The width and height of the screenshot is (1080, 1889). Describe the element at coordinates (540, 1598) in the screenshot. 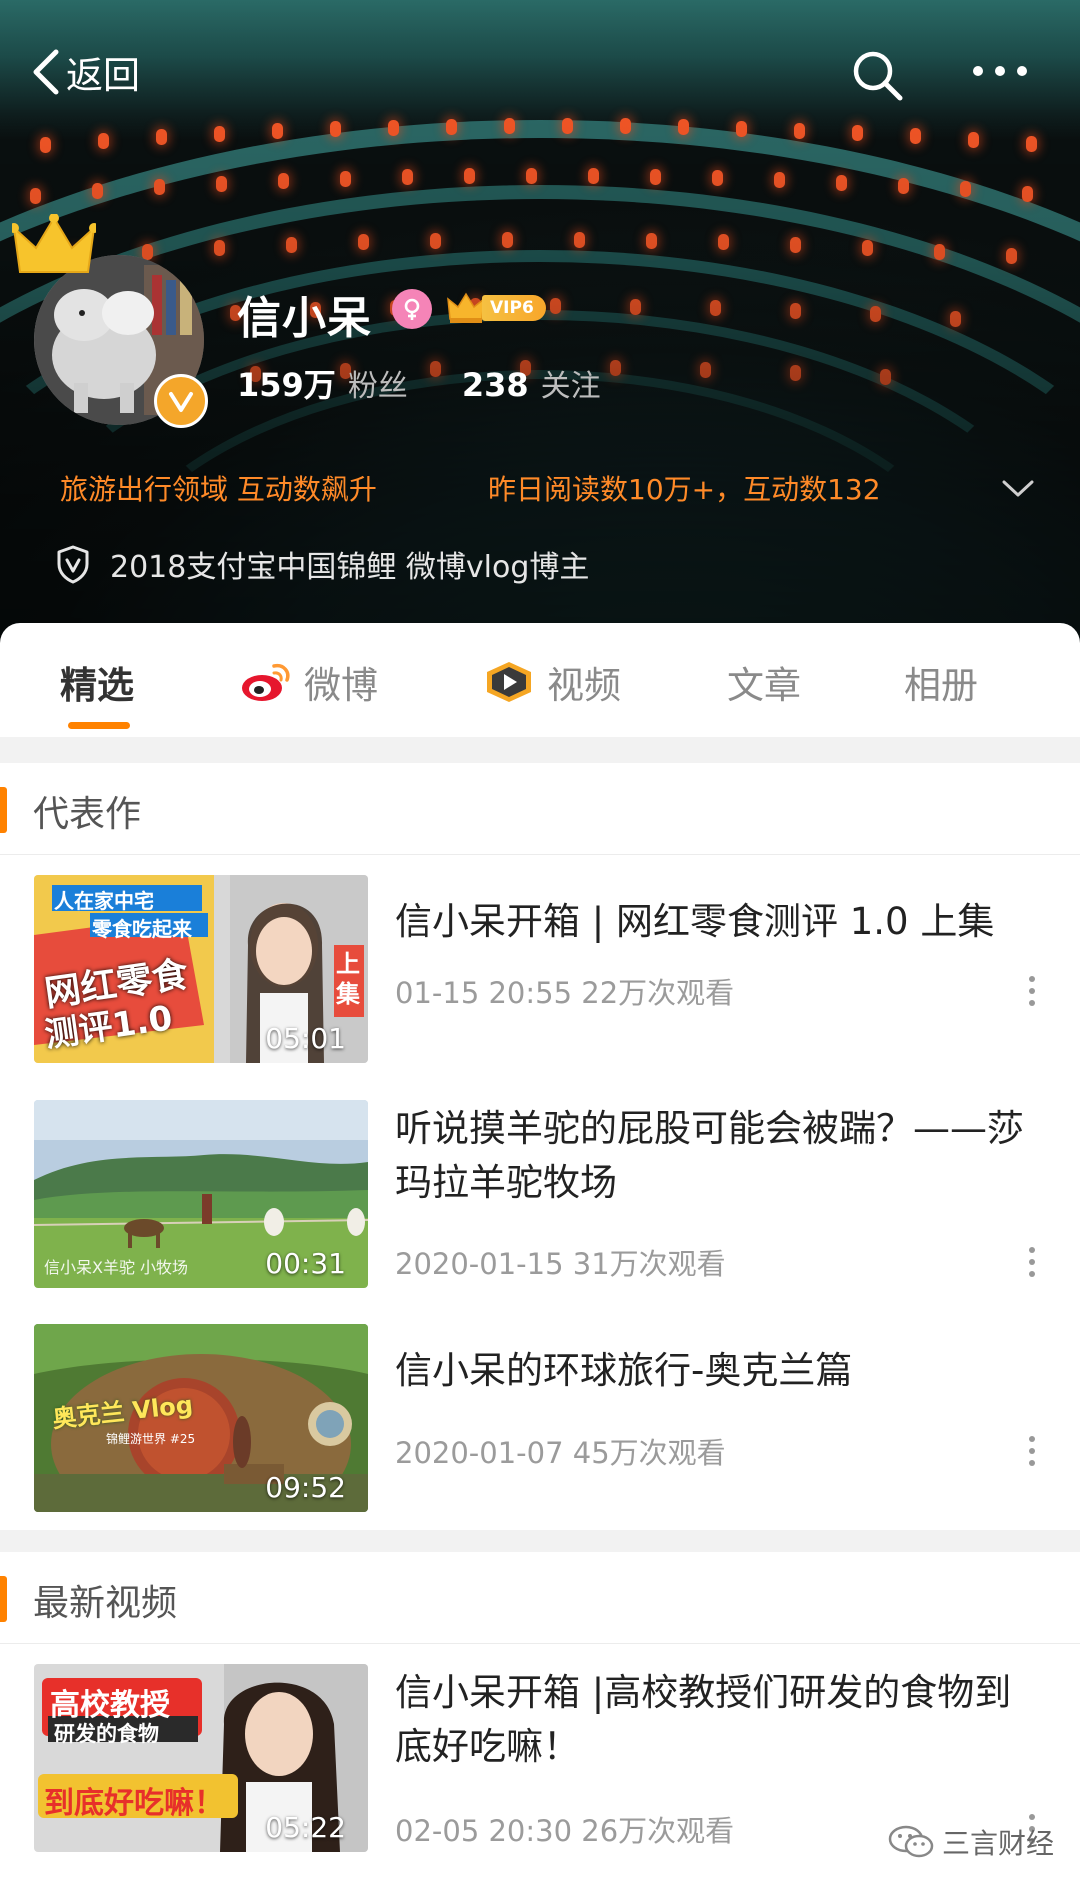

I see `section-header: 最新视频` at that location.